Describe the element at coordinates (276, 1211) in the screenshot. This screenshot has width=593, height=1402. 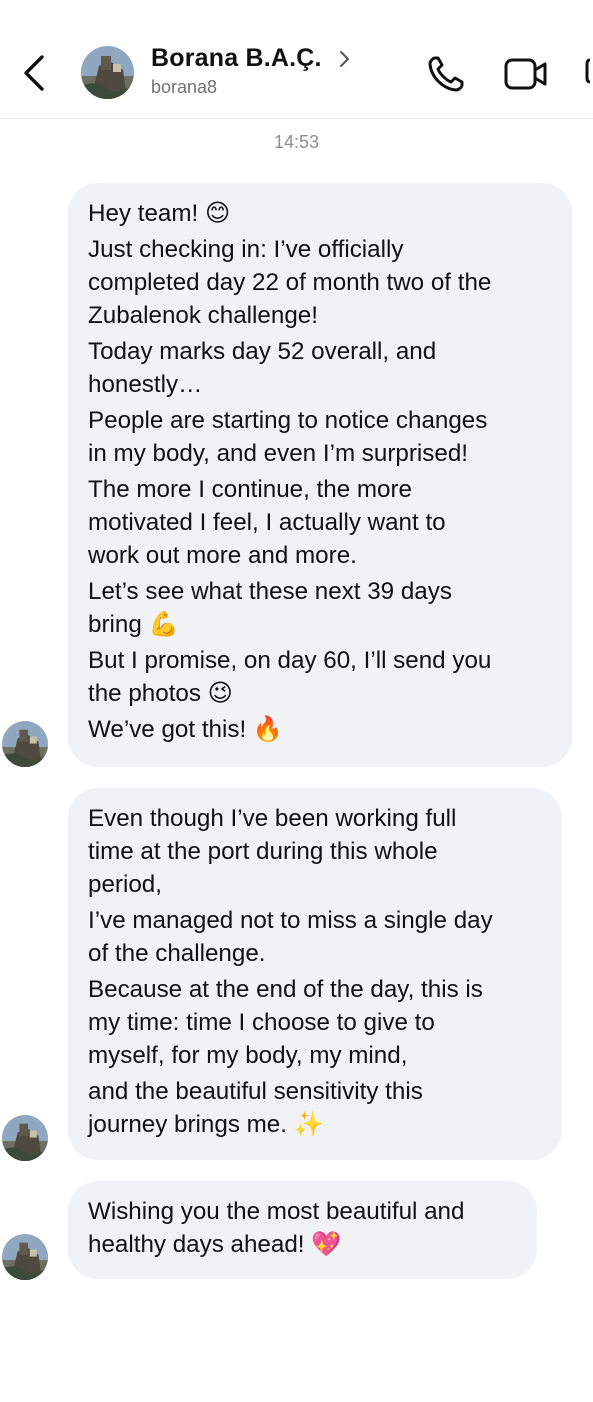
I see `message-line: Wishing you the most beautiful and` at that location.